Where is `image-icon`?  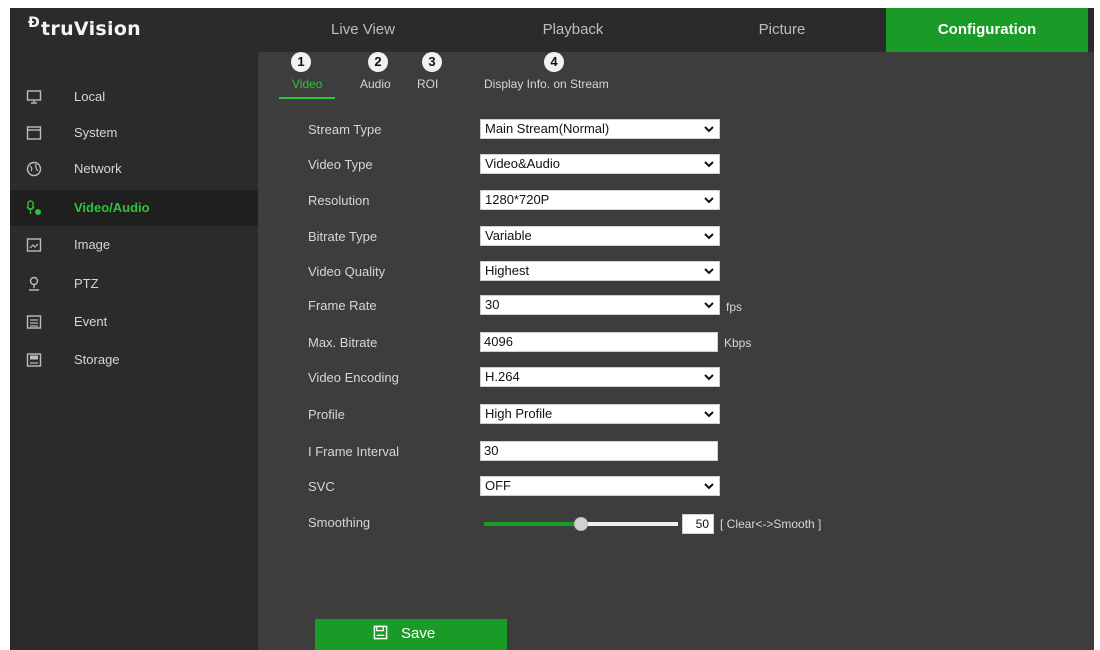 image-icon is located at coordinates (34, 245).